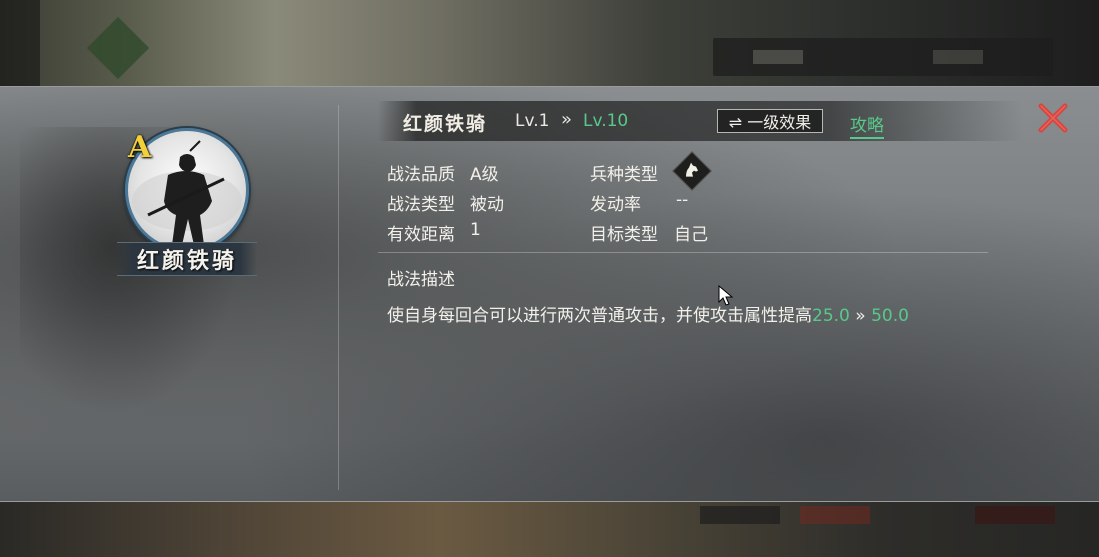  I want to click on description-value-to: 50.0, so click(890, 316).